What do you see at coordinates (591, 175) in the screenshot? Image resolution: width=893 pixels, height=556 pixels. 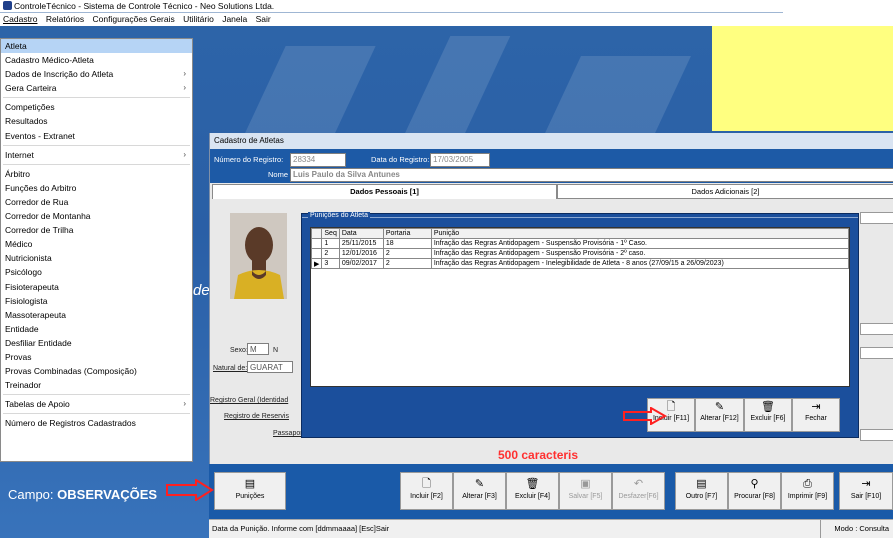 I see `nome-field: Luis Paulo da Silva Antunes` at bounding box center [591, 175].